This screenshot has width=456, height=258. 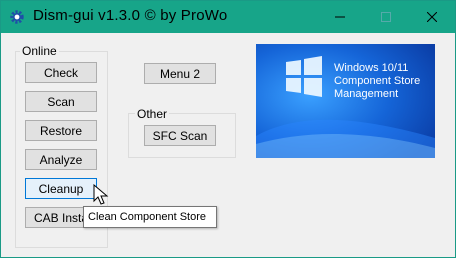 I want to click on banner-text: Windows 10/11 Component Store Management, so click(x=377, y=81).